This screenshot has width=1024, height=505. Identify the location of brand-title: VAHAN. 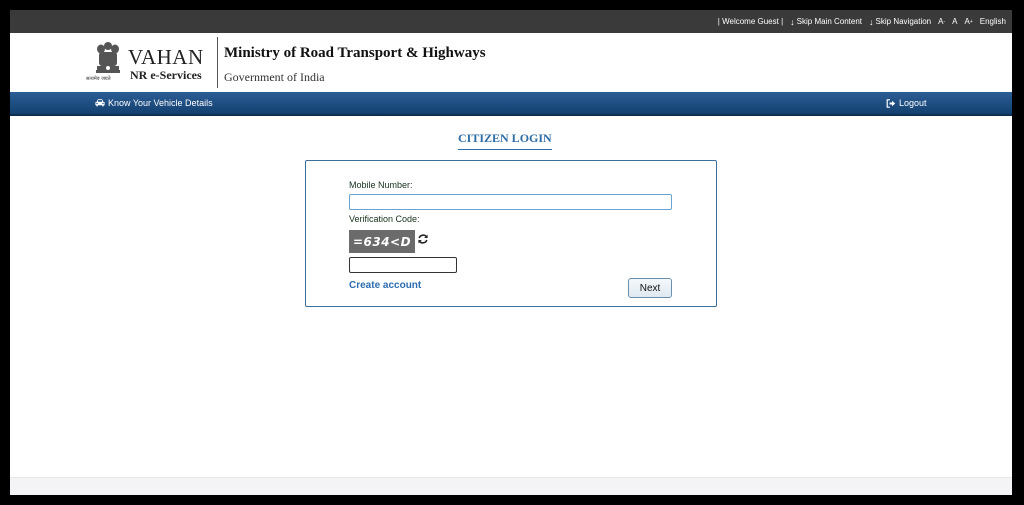
(166, 57).